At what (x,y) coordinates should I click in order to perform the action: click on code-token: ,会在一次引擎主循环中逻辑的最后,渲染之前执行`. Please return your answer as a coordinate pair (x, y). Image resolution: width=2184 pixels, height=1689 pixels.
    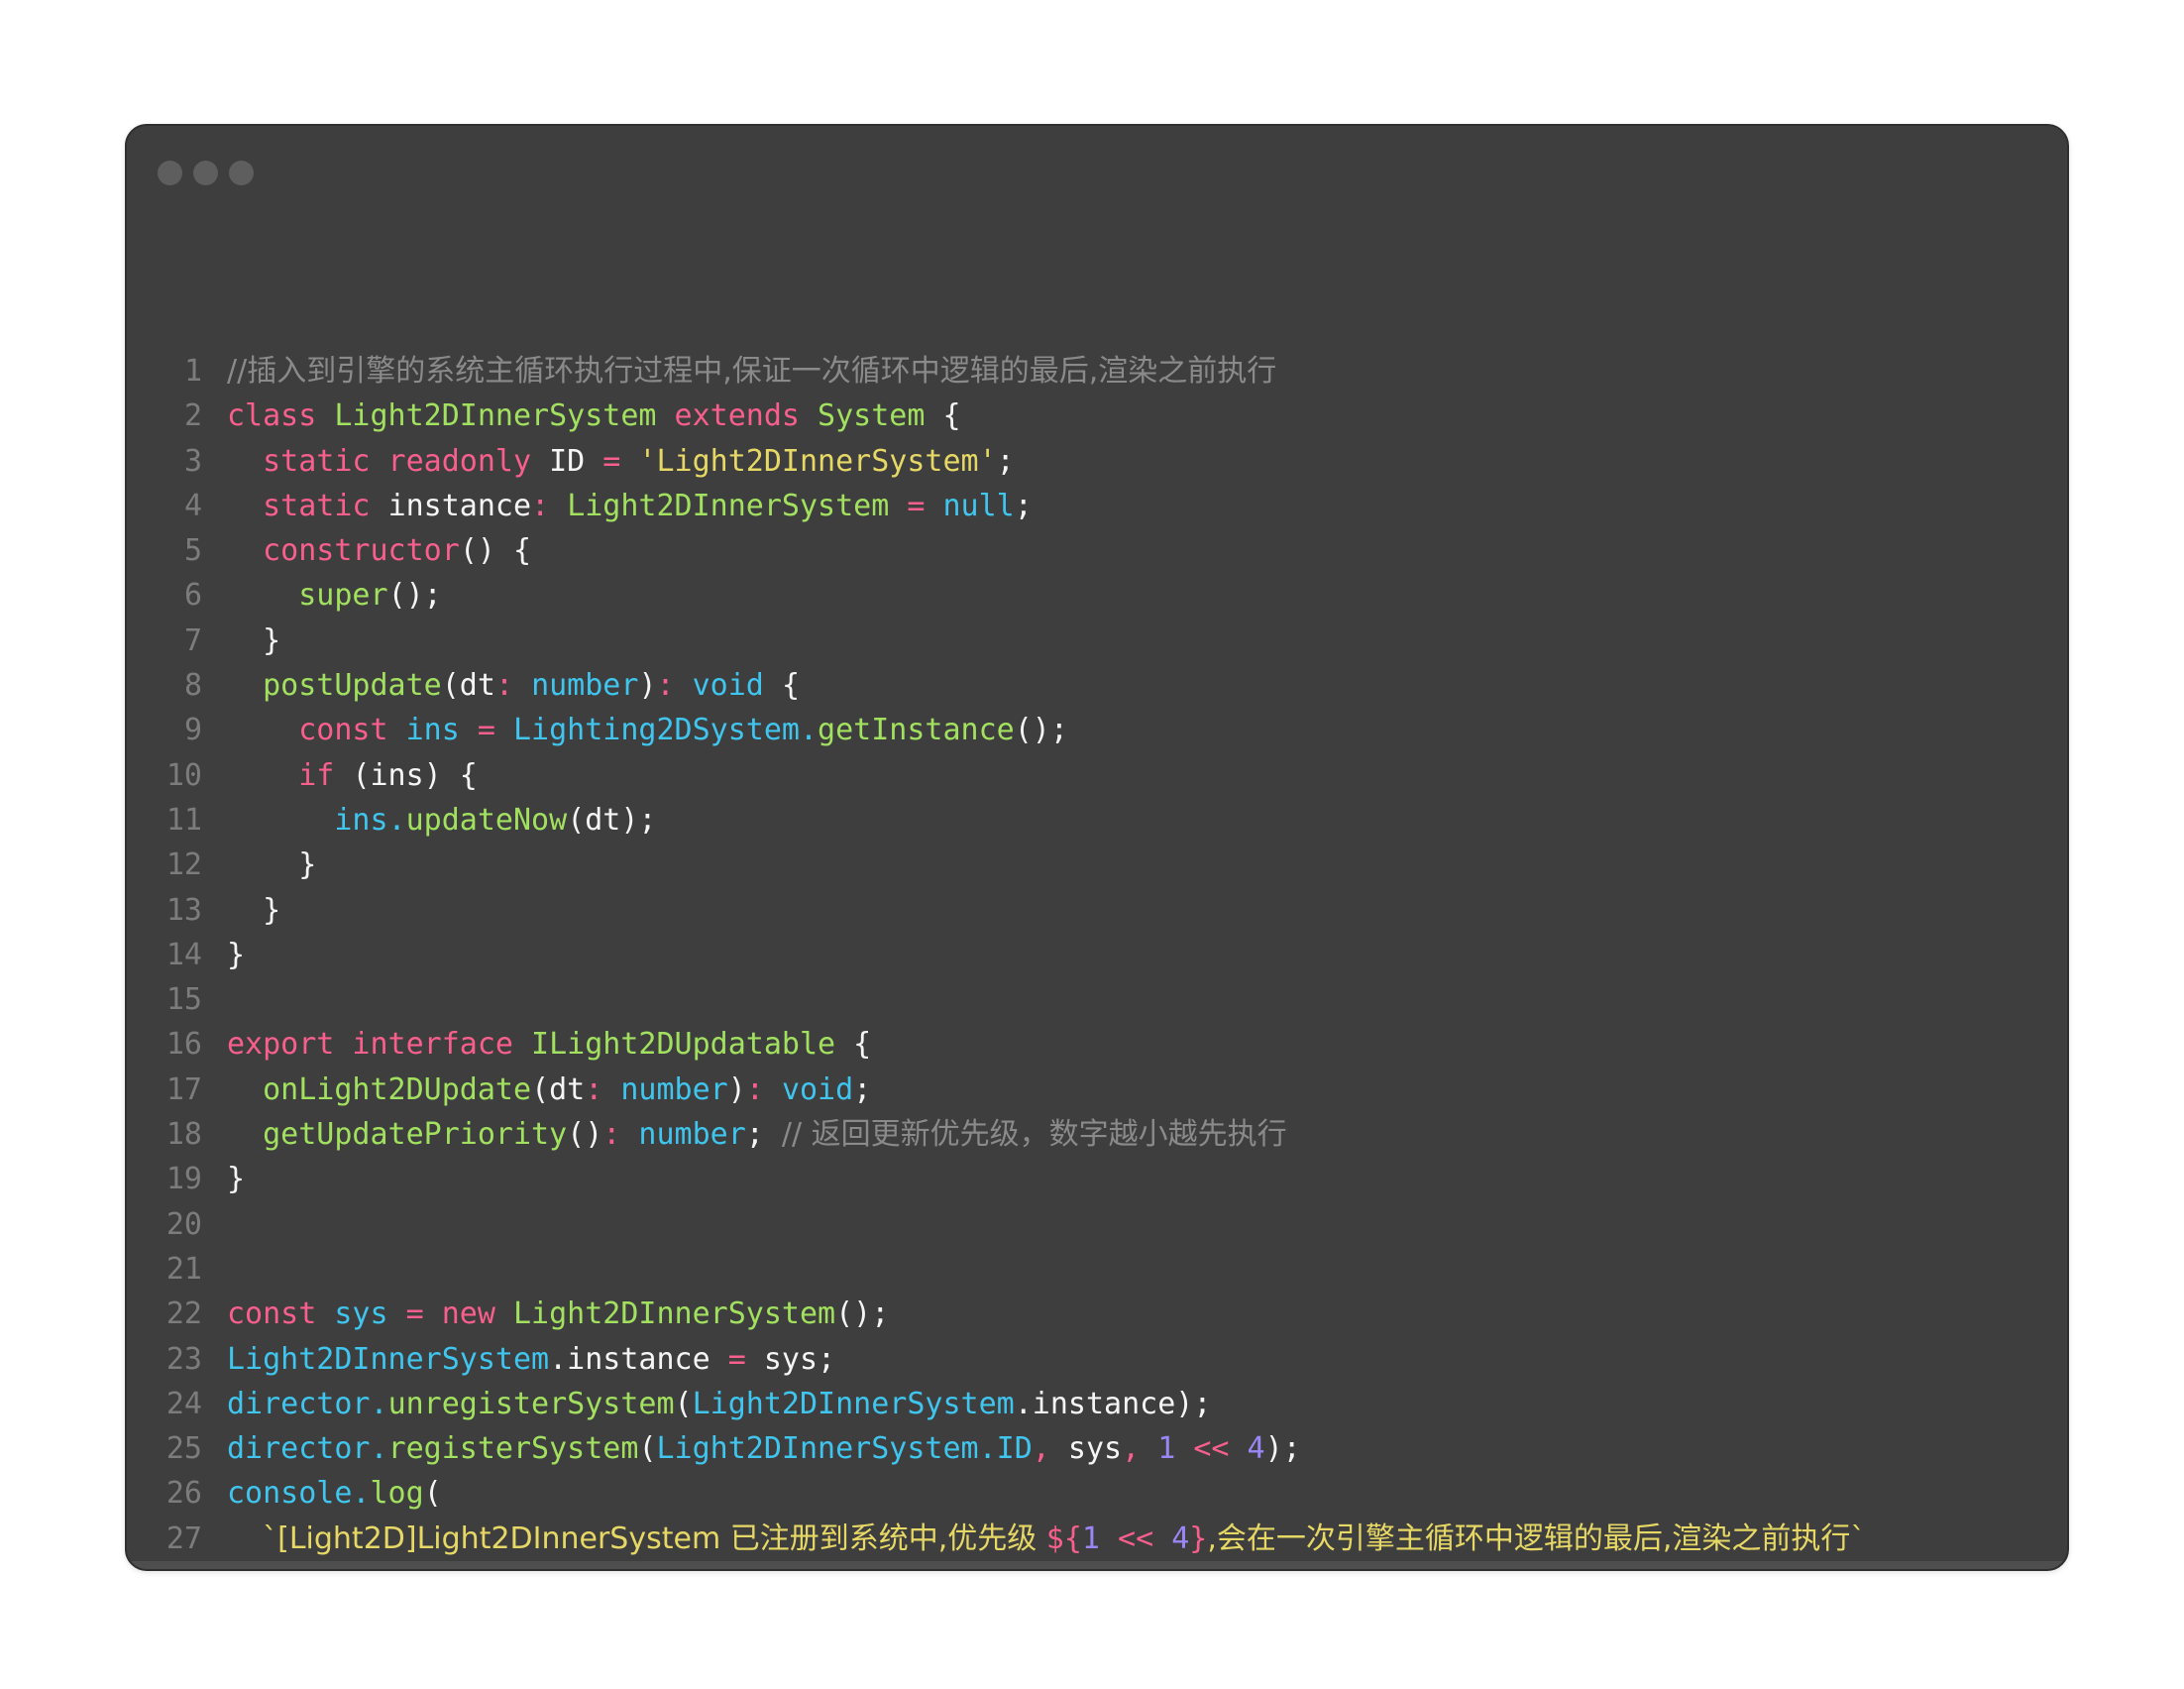
    Looking at the image, I should click on (1536, 1538).